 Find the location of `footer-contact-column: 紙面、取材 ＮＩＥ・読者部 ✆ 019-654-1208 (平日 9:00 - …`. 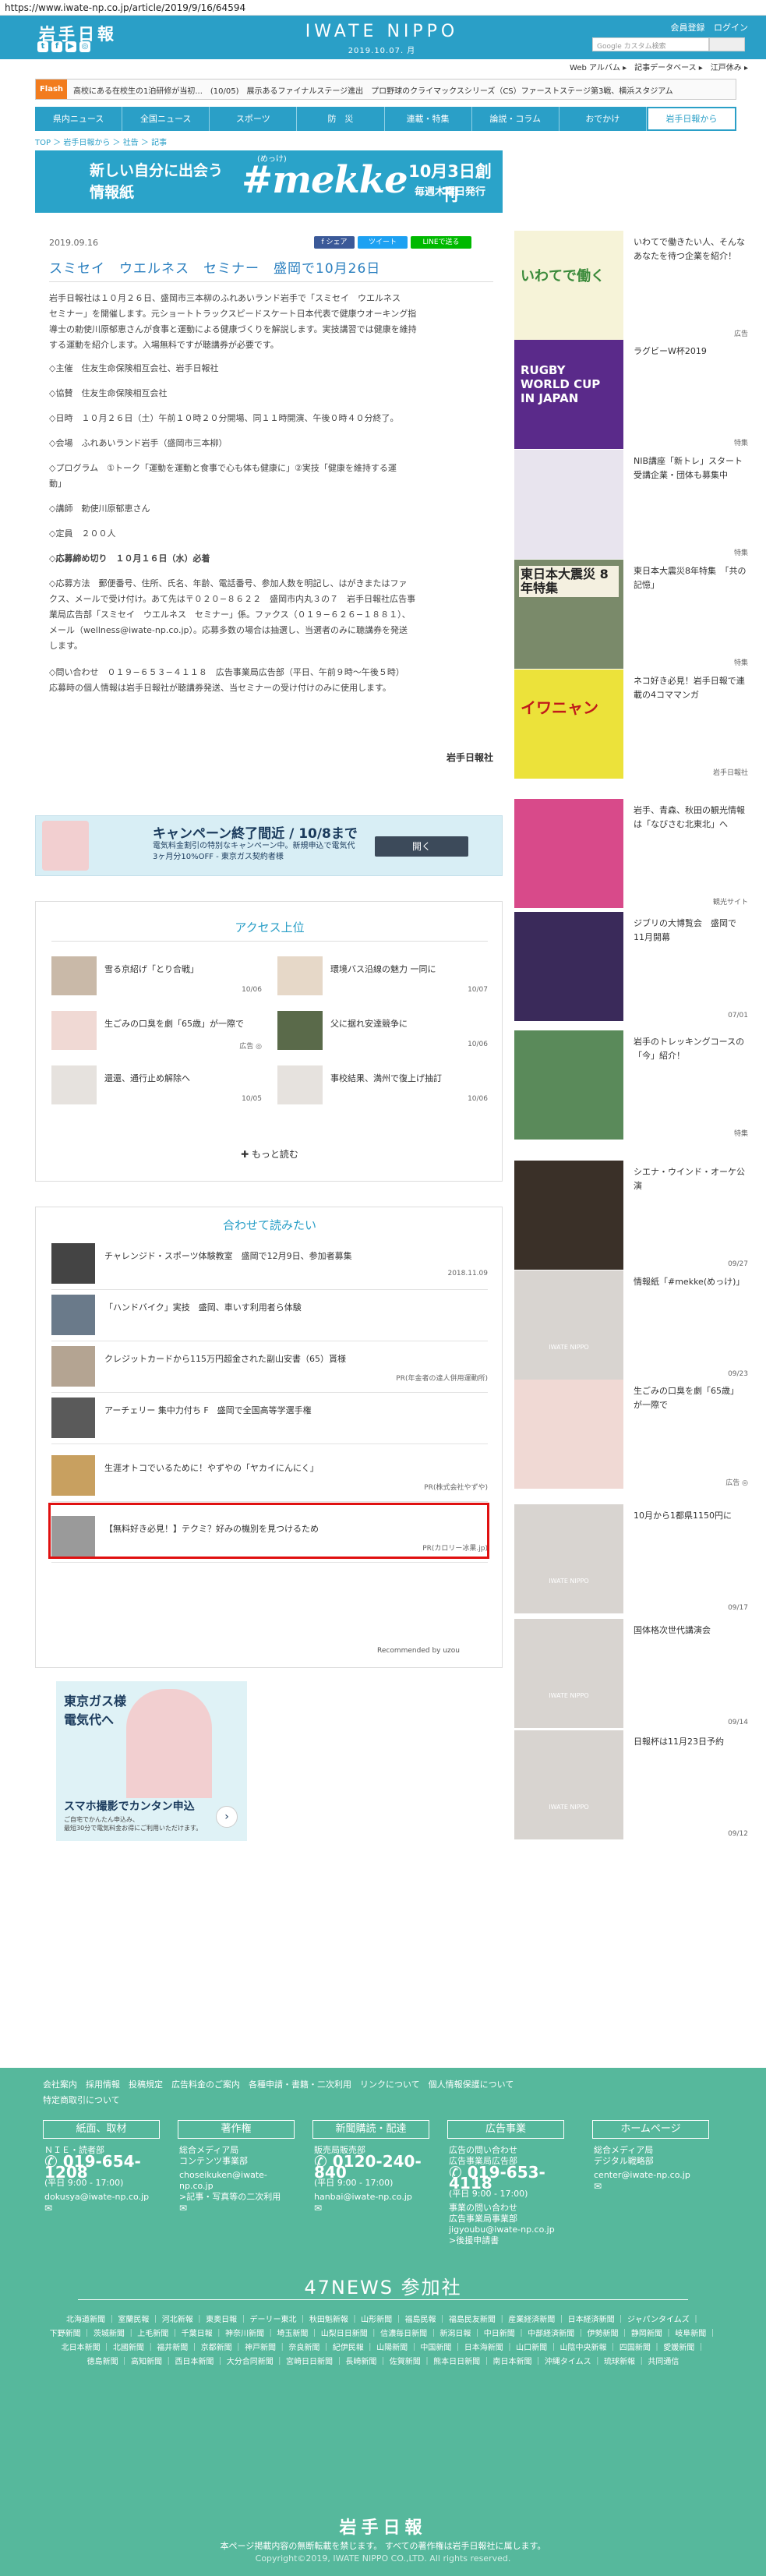

footer-contact-column: 紙面、取材 ＮＩＥ・読者部 ✆ 019-654-1208 (平日 9:00 - … is located at coordinates (101, 2190).